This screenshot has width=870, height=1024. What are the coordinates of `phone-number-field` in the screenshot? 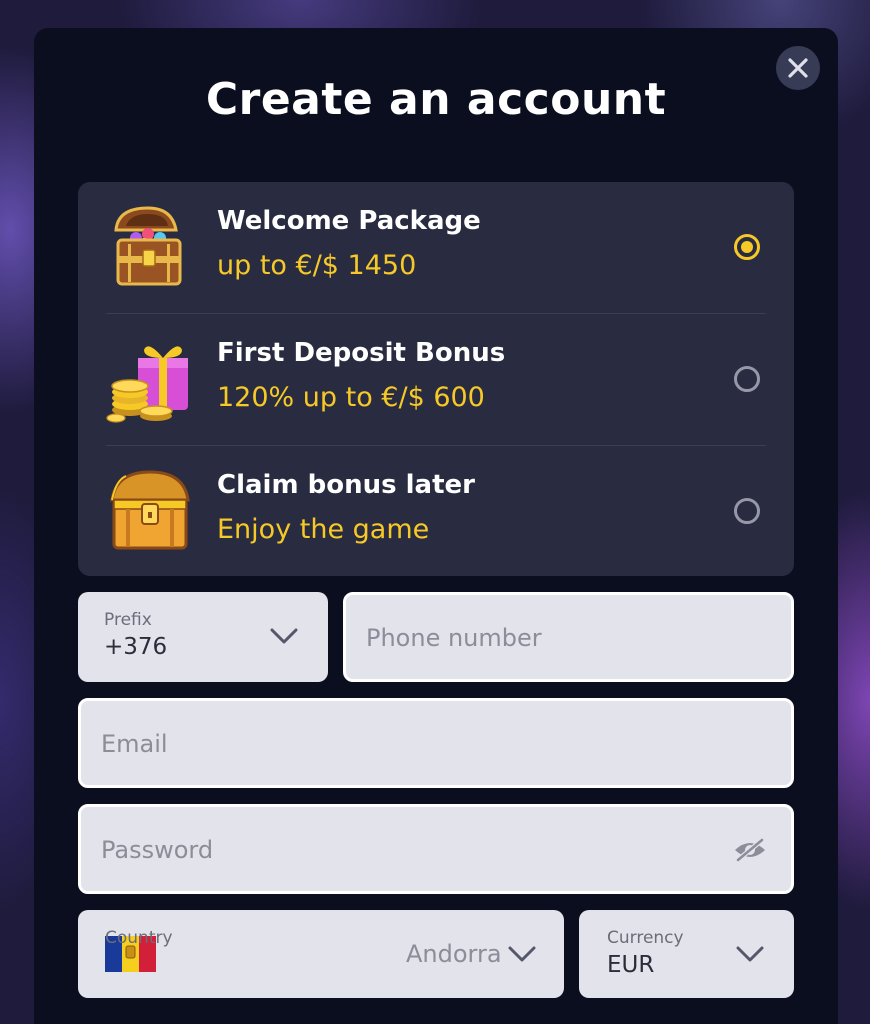 It's located at (568, 637).